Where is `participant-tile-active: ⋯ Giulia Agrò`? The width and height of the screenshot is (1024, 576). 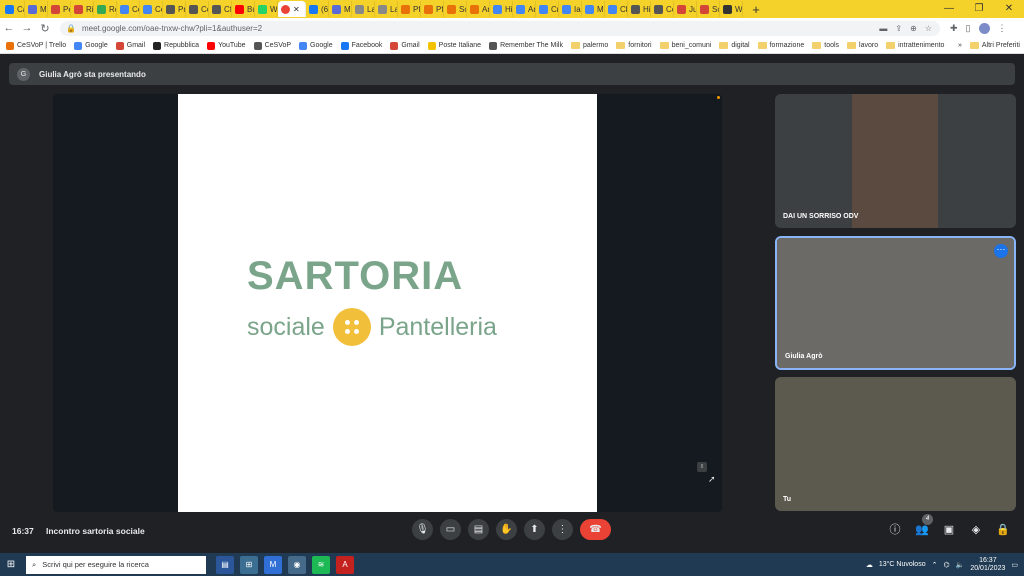
participant-tile-active: ⋯ Giulia Agrò is located at coordinates (895, 303).